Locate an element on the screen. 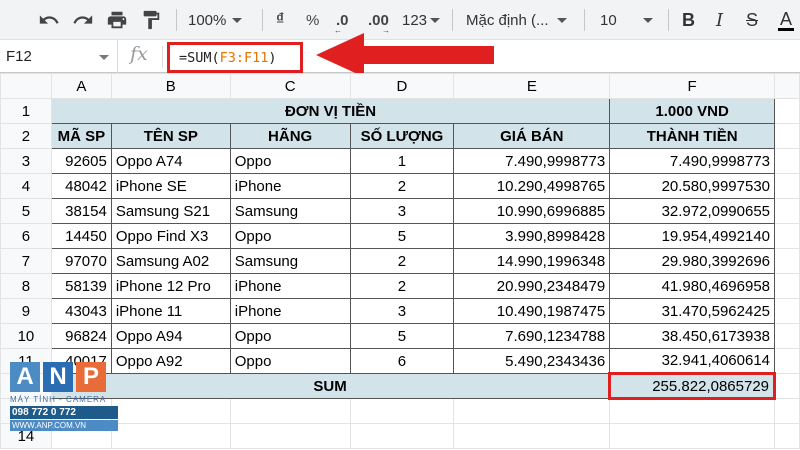 The width and height of the screenshot is (800, 450). table-cell: 5.490,2343436 is located at coordinates (532, 361).